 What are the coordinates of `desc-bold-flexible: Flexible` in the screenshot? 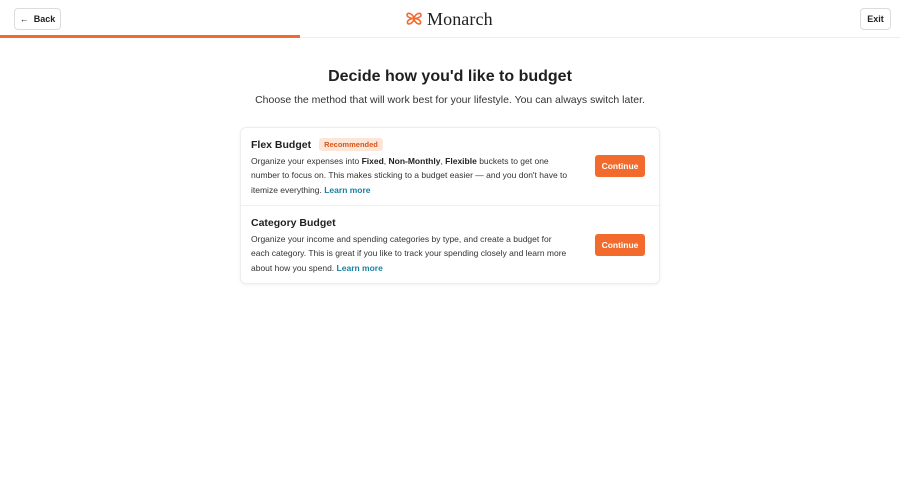 It's located at (461, 161).